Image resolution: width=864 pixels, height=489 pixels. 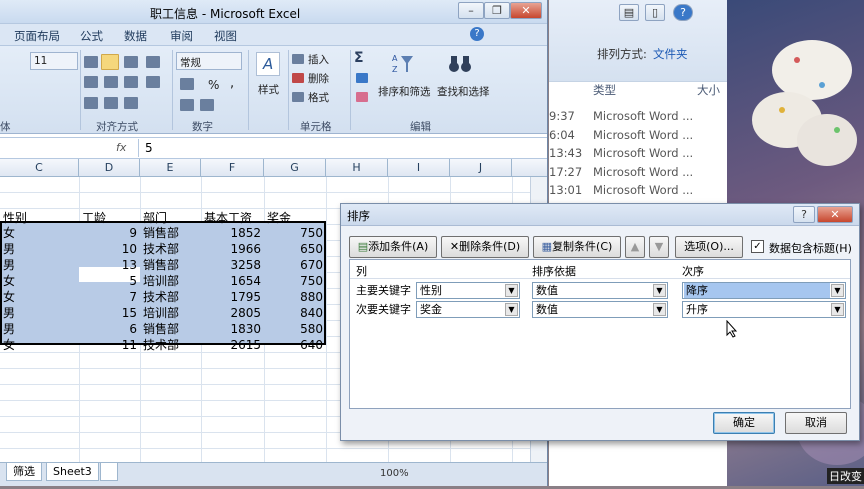 I want to click on table-cell: 3258, so click(x=232, y=265).